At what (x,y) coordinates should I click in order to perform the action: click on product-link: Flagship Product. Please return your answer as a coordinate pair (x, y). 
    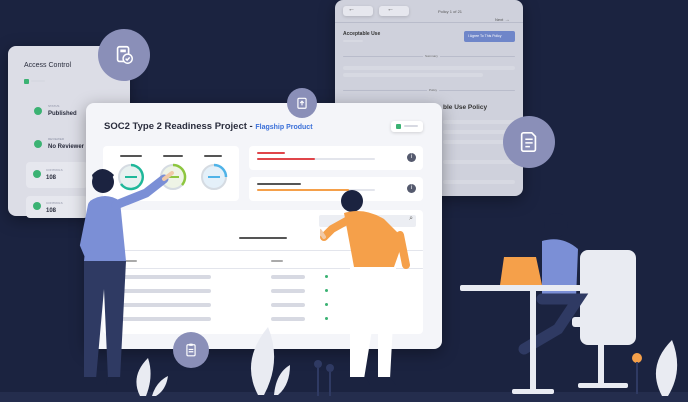
    Looking at the image, I should click on (283, 127).